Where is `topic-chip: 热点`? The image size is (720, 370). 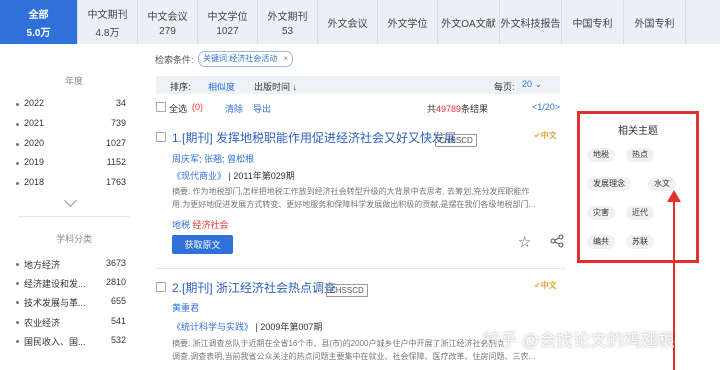 topic-chip: 热点 is located at coordinates (640, 155).